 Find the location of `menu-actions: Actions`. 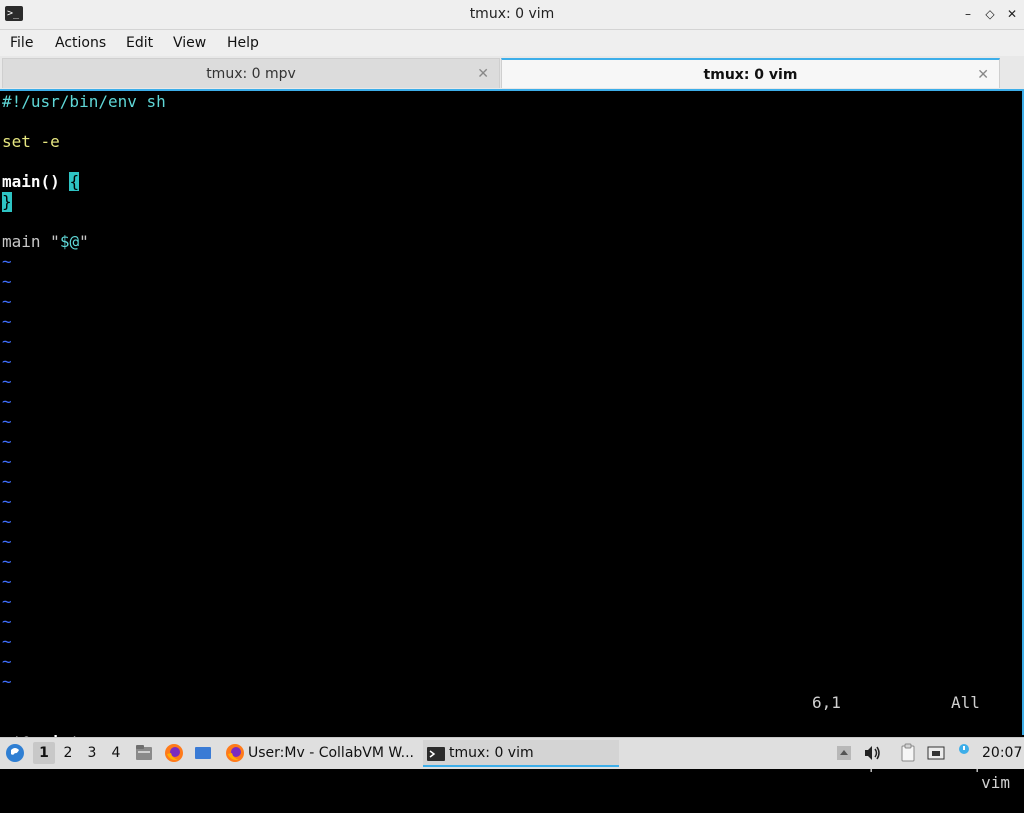

menu-actions: Actions is located at coordinates (80, 43).